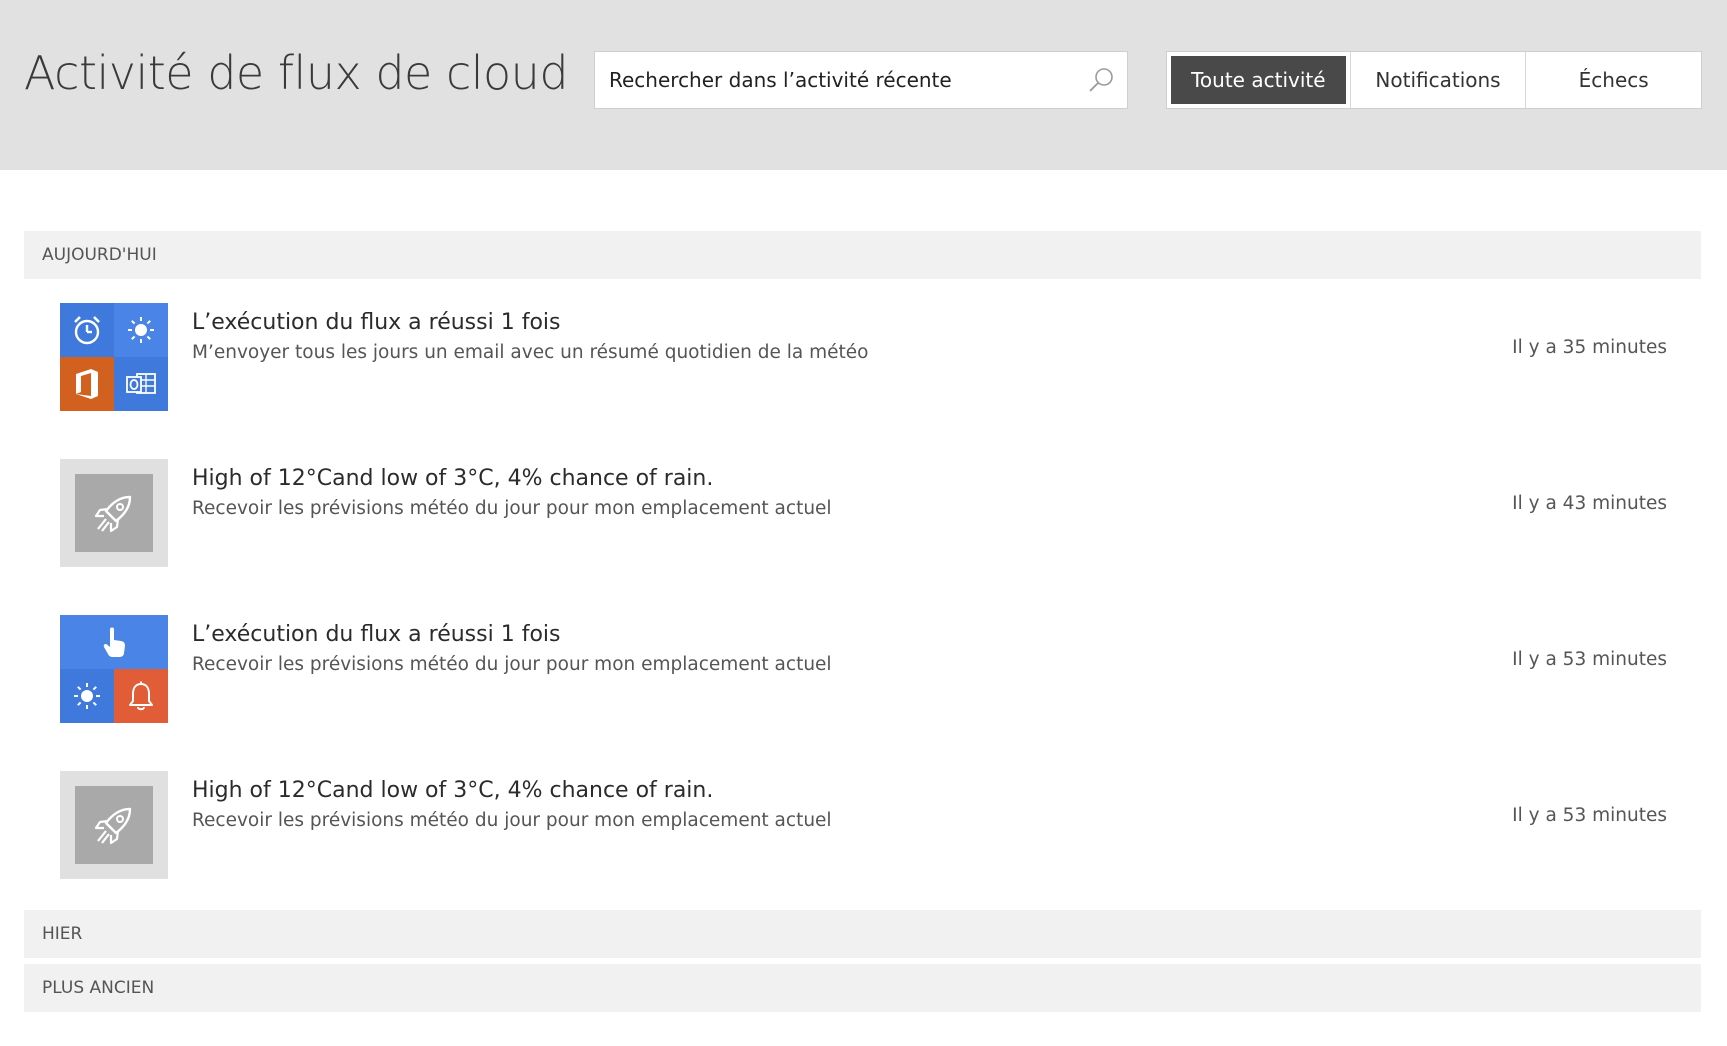  I want to click on activity-item-time: Il y a 43 minutes, so click(1589, 503).